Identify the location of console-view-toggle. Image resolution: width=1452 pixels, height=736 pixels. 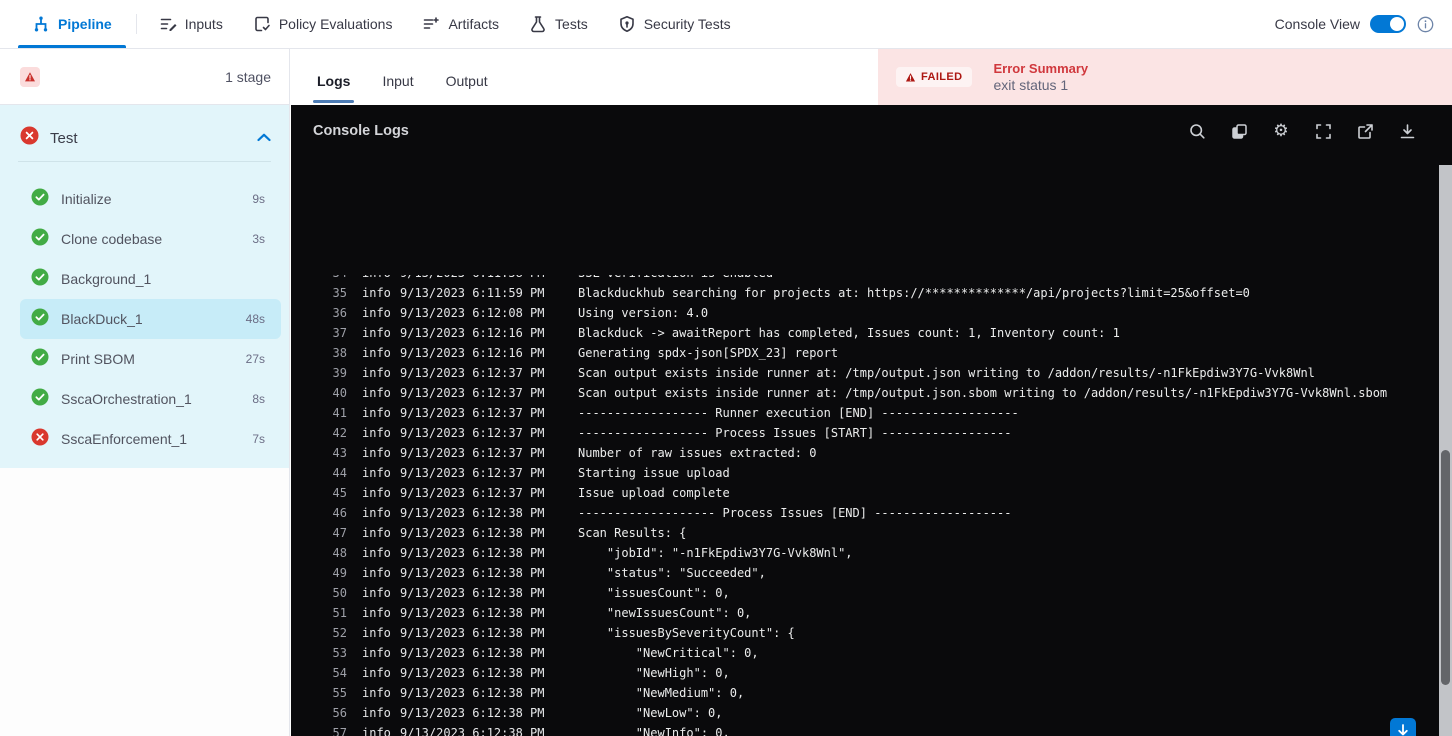
(1388, 24).